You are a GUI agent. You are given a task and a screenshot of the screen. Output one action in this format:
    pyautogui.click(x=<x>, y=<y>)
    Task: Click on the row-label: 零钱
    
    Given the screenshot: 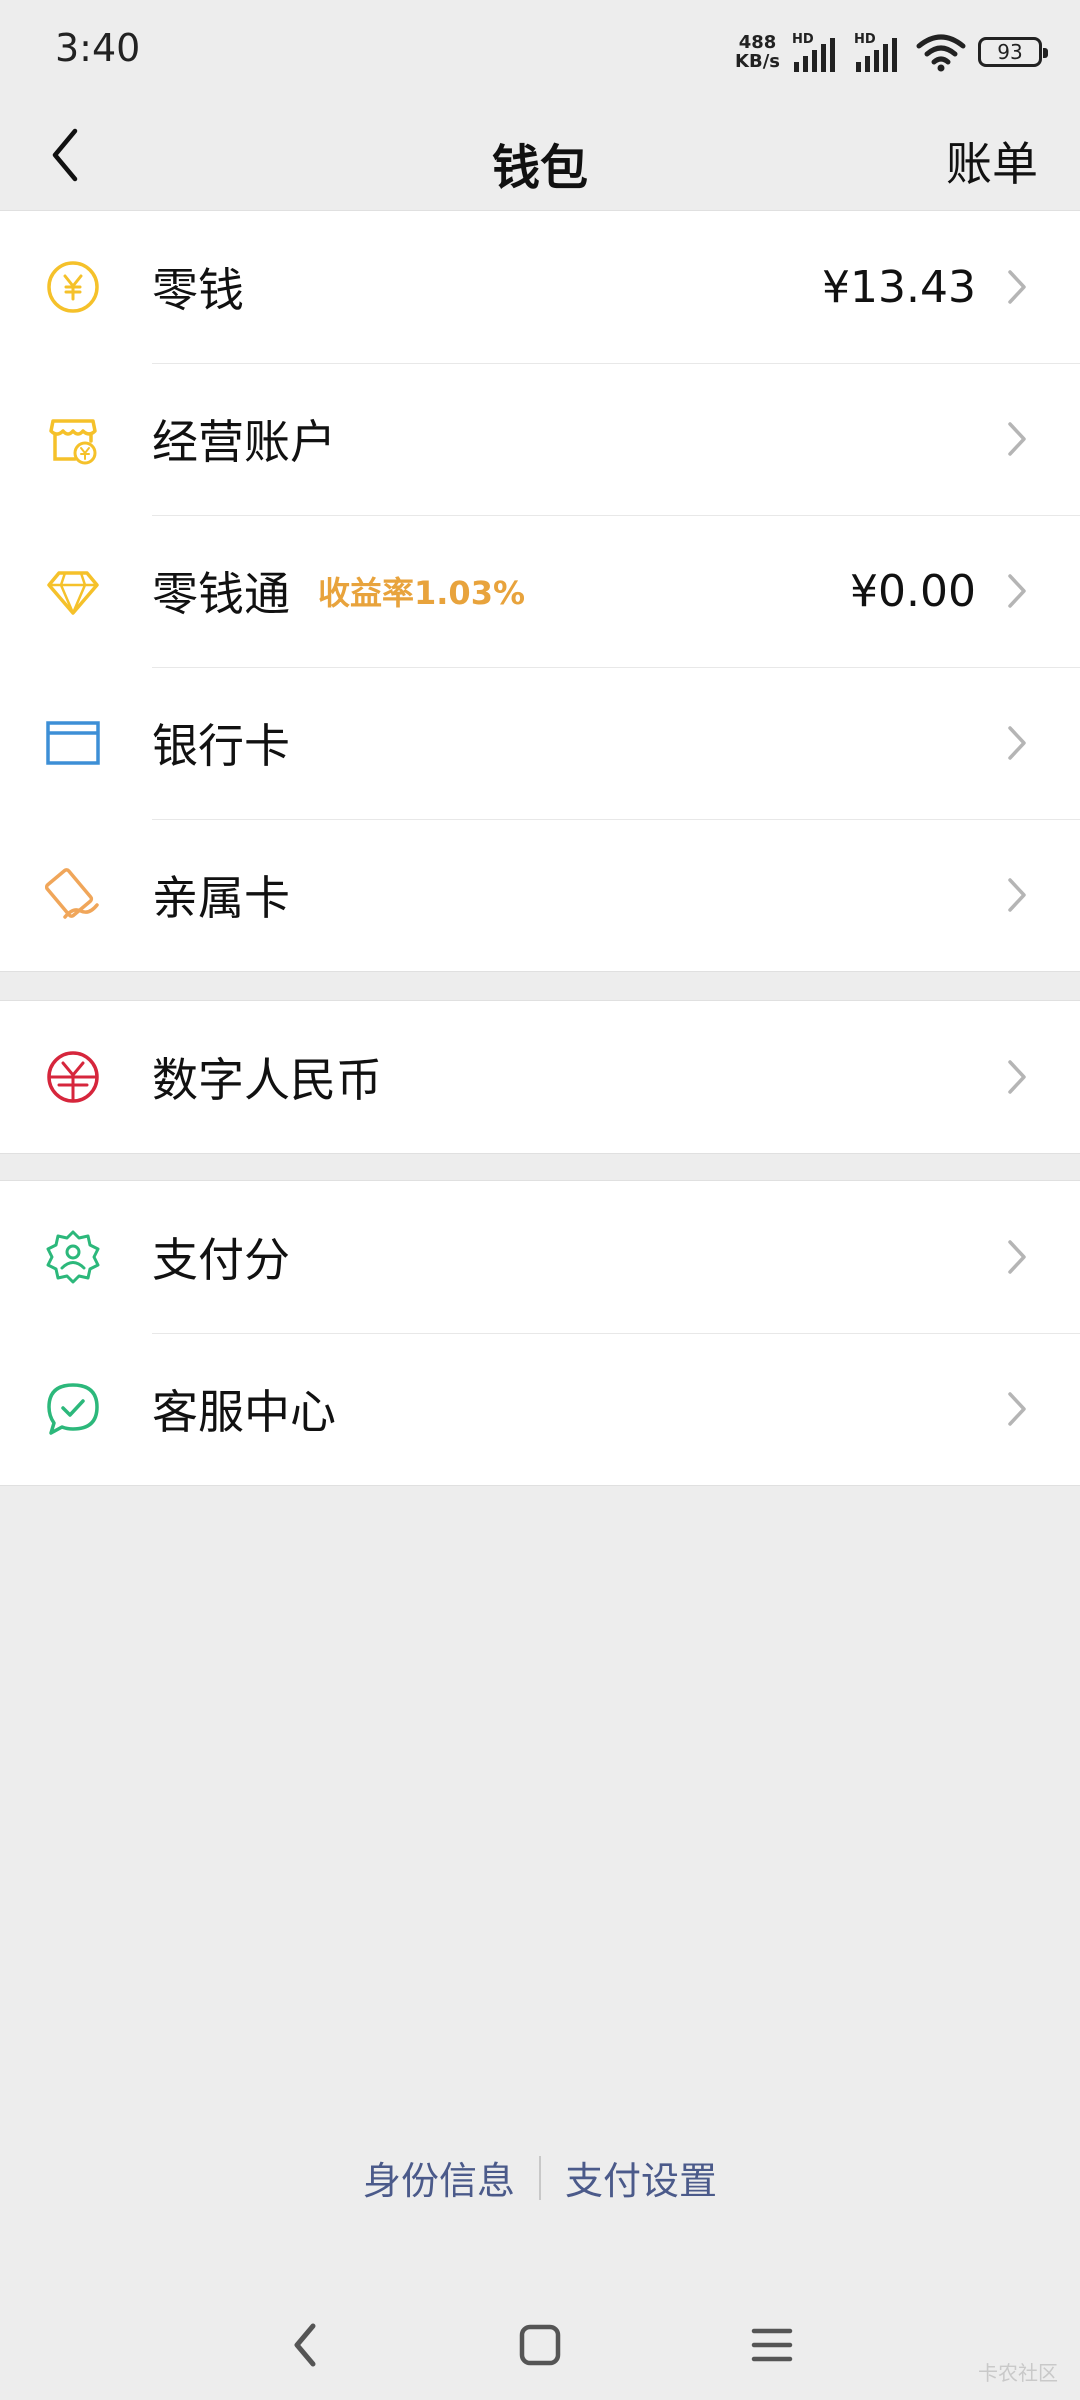 What is the action you would take?
    pyautogui.click(x=198, y=290)
    